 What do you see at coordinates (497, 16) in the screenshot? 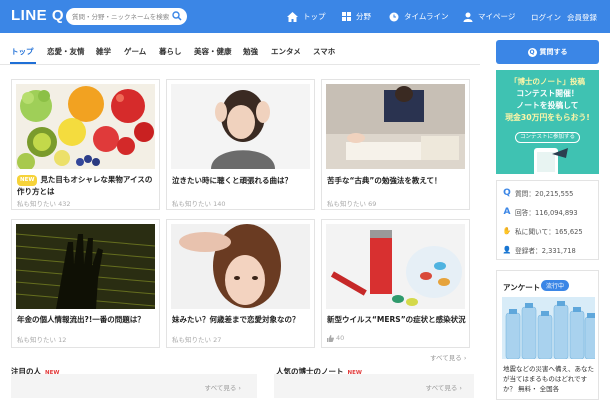
I see `nav-mypage-label: マイページ` at bounding box center [497, 16].